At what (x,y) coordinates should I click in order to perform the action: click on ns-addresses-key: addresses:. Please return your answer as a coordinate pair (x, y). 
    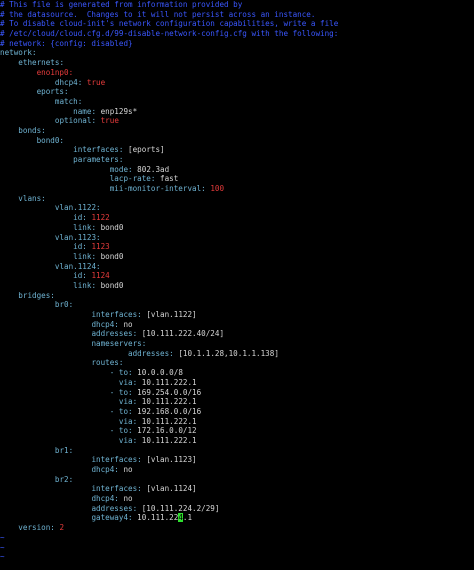
    Looking at the image, I should click on (151, 353).